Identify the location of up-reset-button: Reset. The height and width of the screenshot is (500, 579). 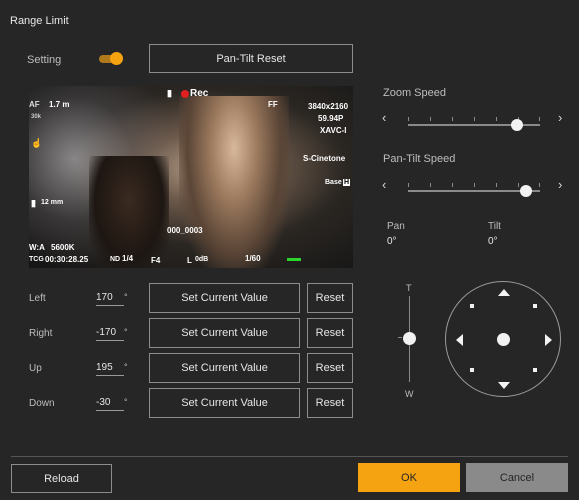
(330, 368).